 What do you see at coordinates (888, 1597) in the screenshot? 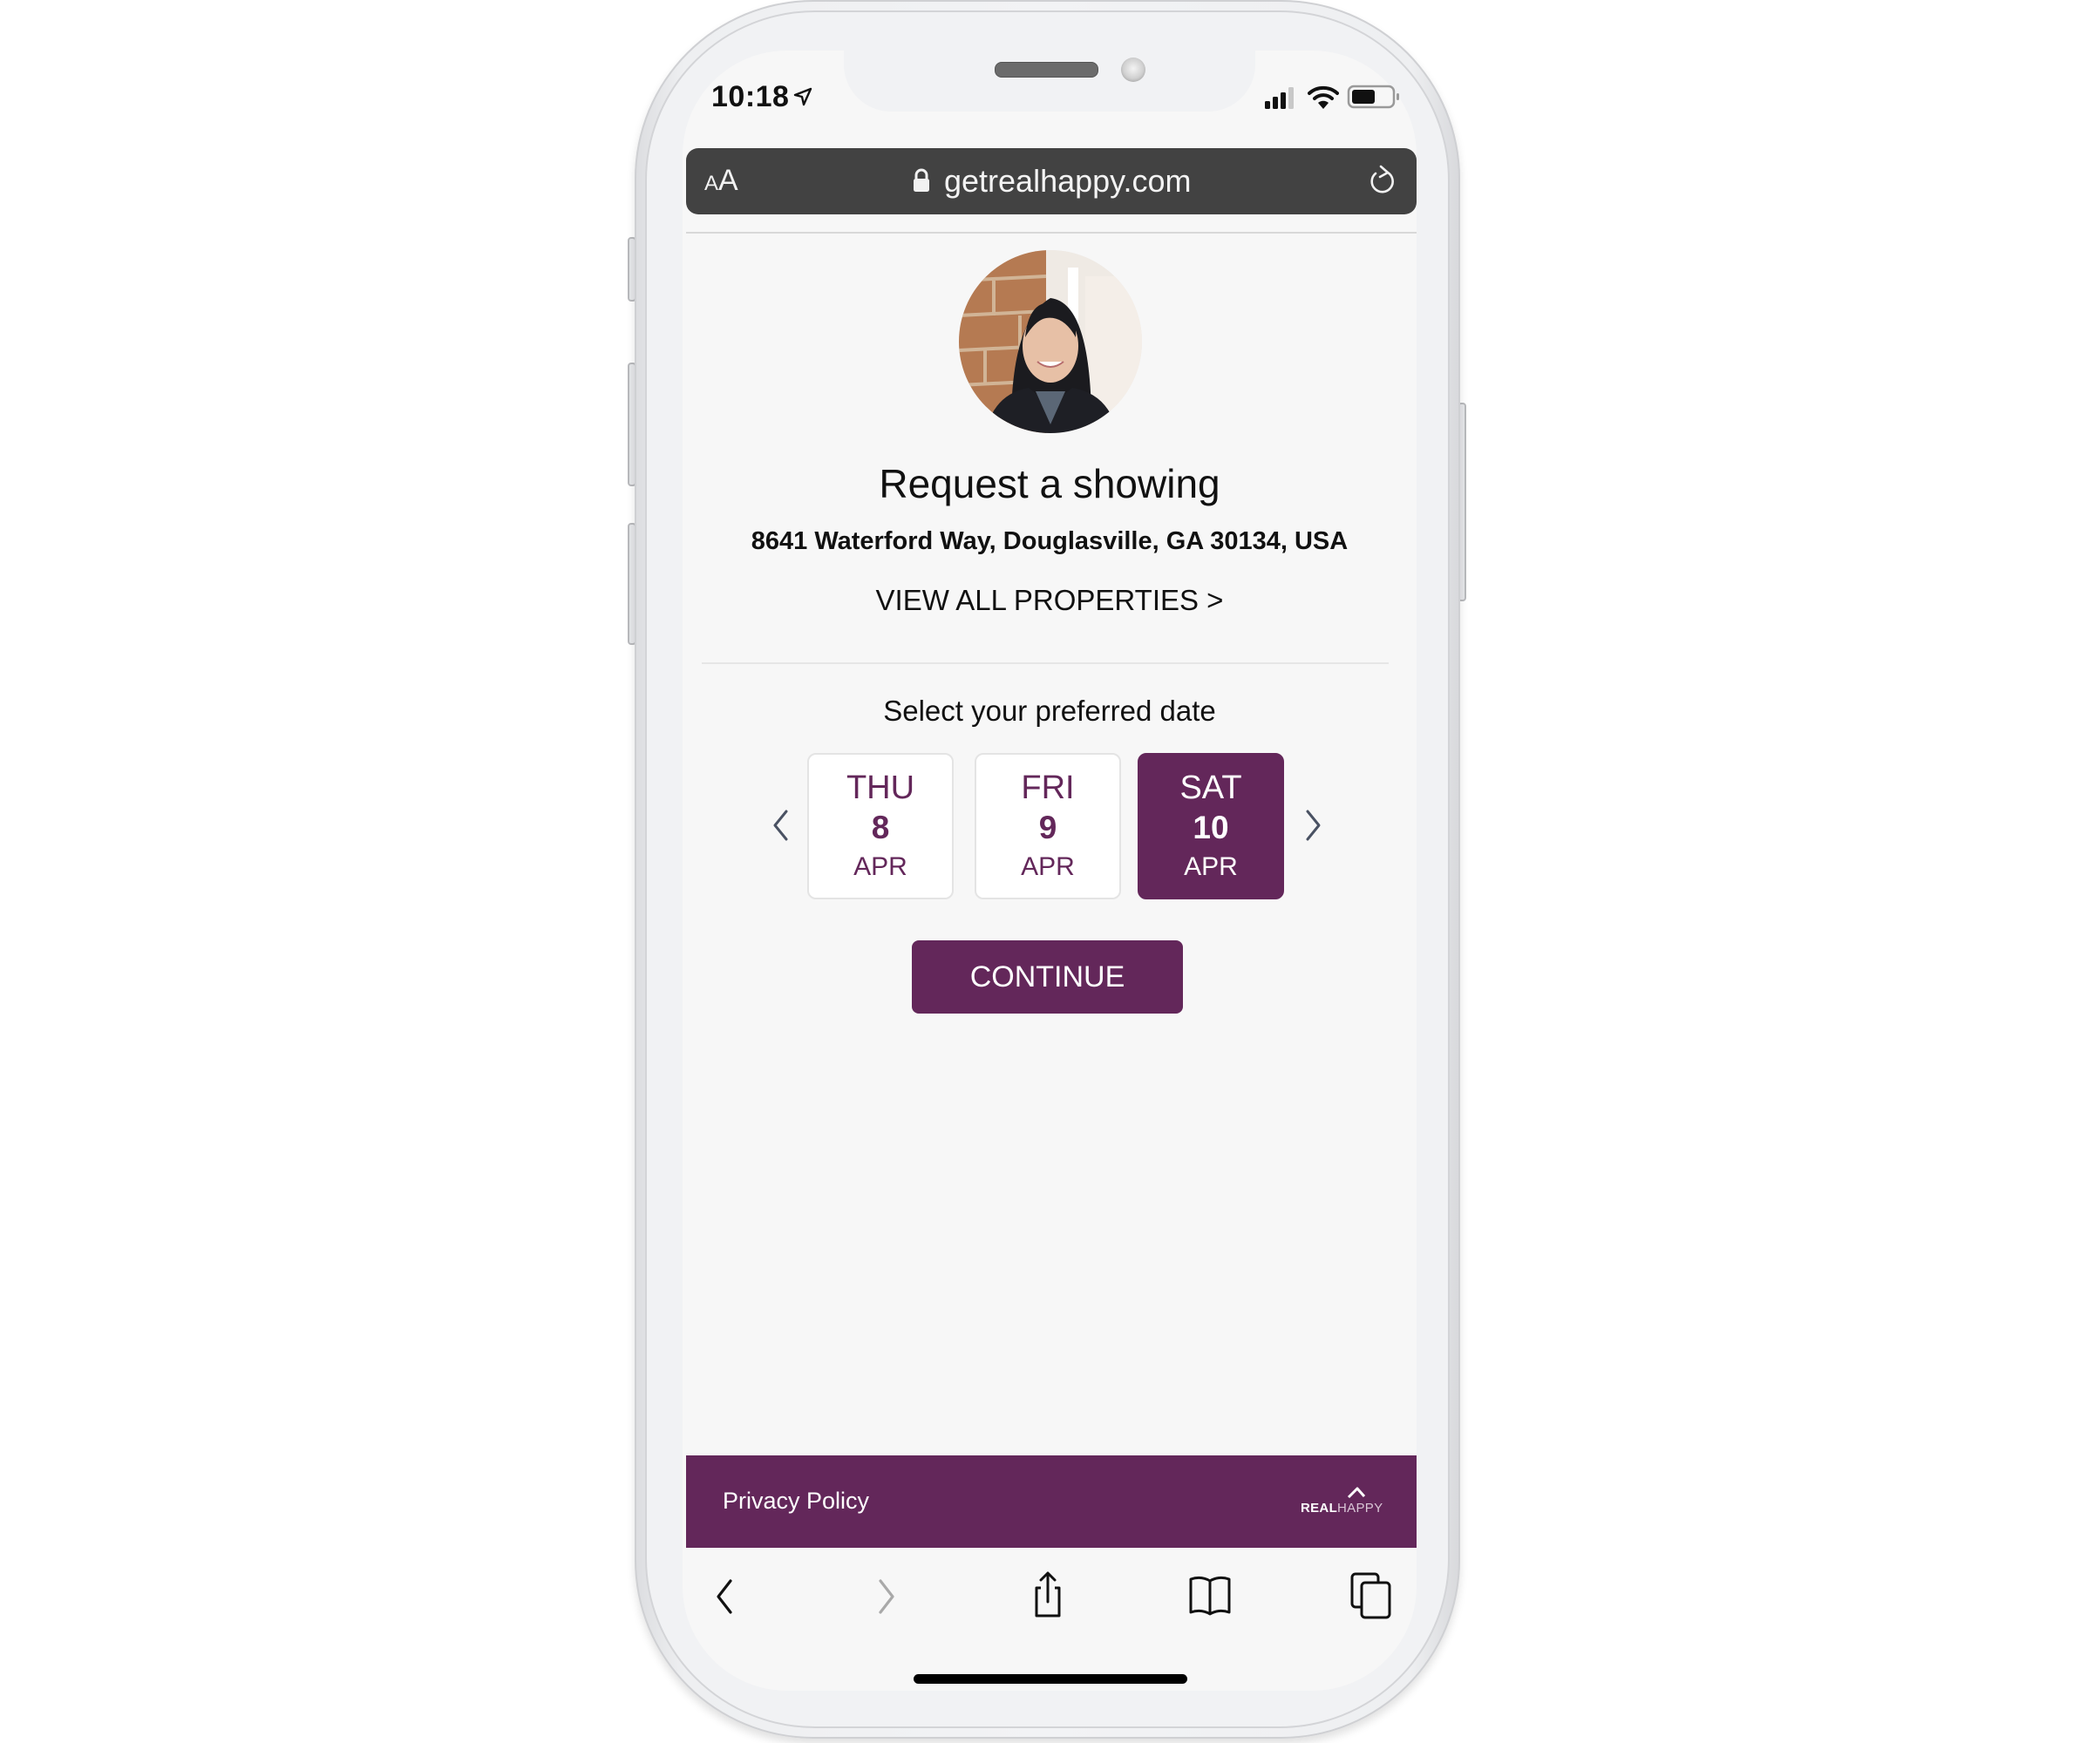
I see `forward-icon` at bounding box center [888, 1597].